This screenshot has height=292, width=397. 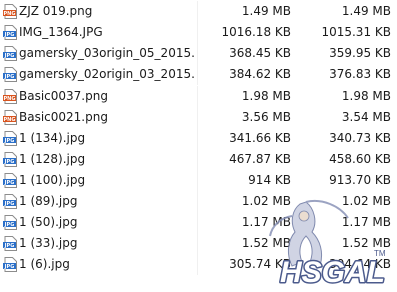 What do you see at coordinates (56, 11) in the screenshot?
I see `file-name: ZJZ 019.png` at bounding box center [56, 11].